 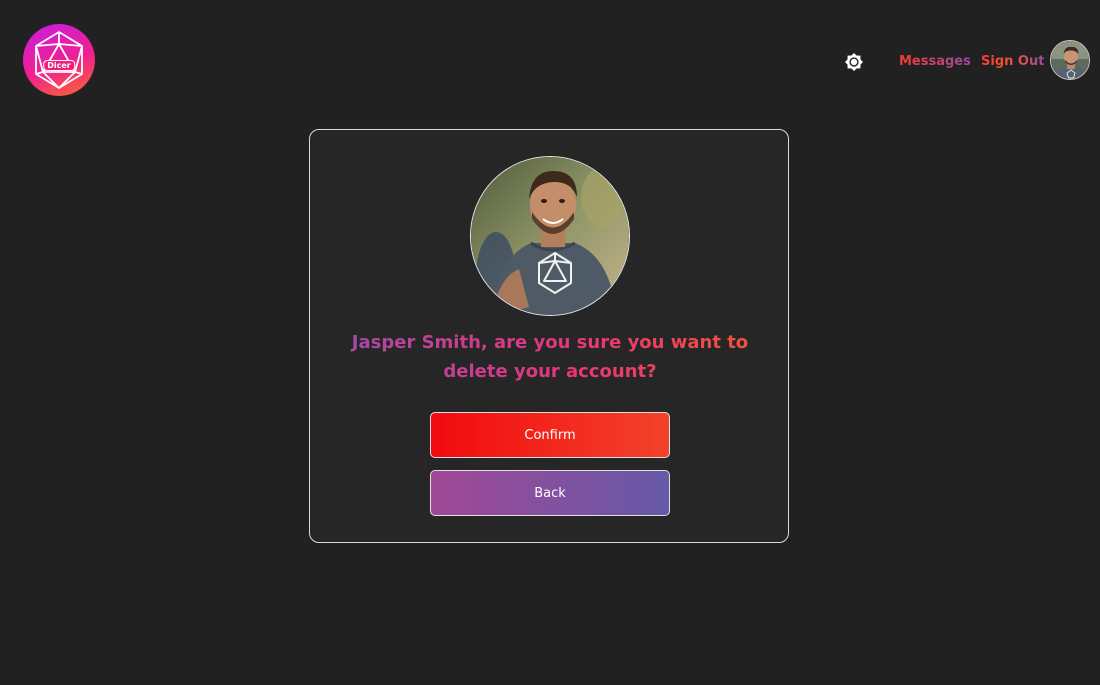 What do you see at coordinates (935, 61) in the screenshot?
I see `nav-messages-link: Messages` at bounding box center [935, 61].